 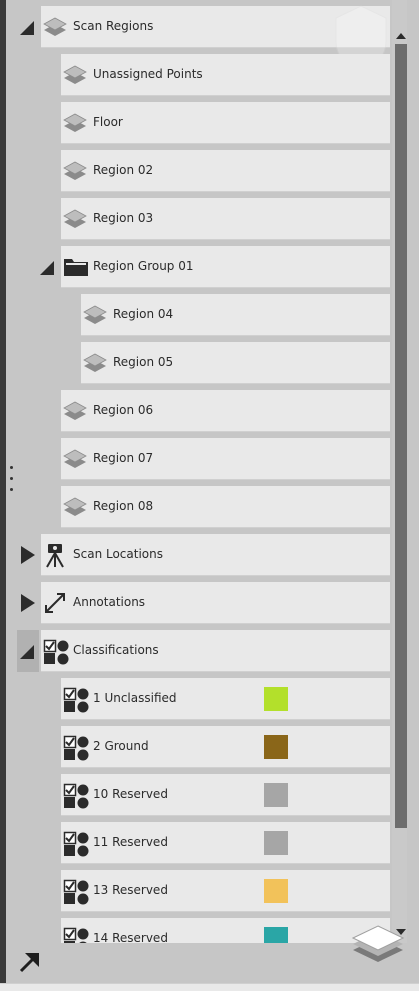 What do you see at coordinates (113, 26) in the screenshot?
I see `tree-label: Scan Regions` at bounding box center [113, 26].